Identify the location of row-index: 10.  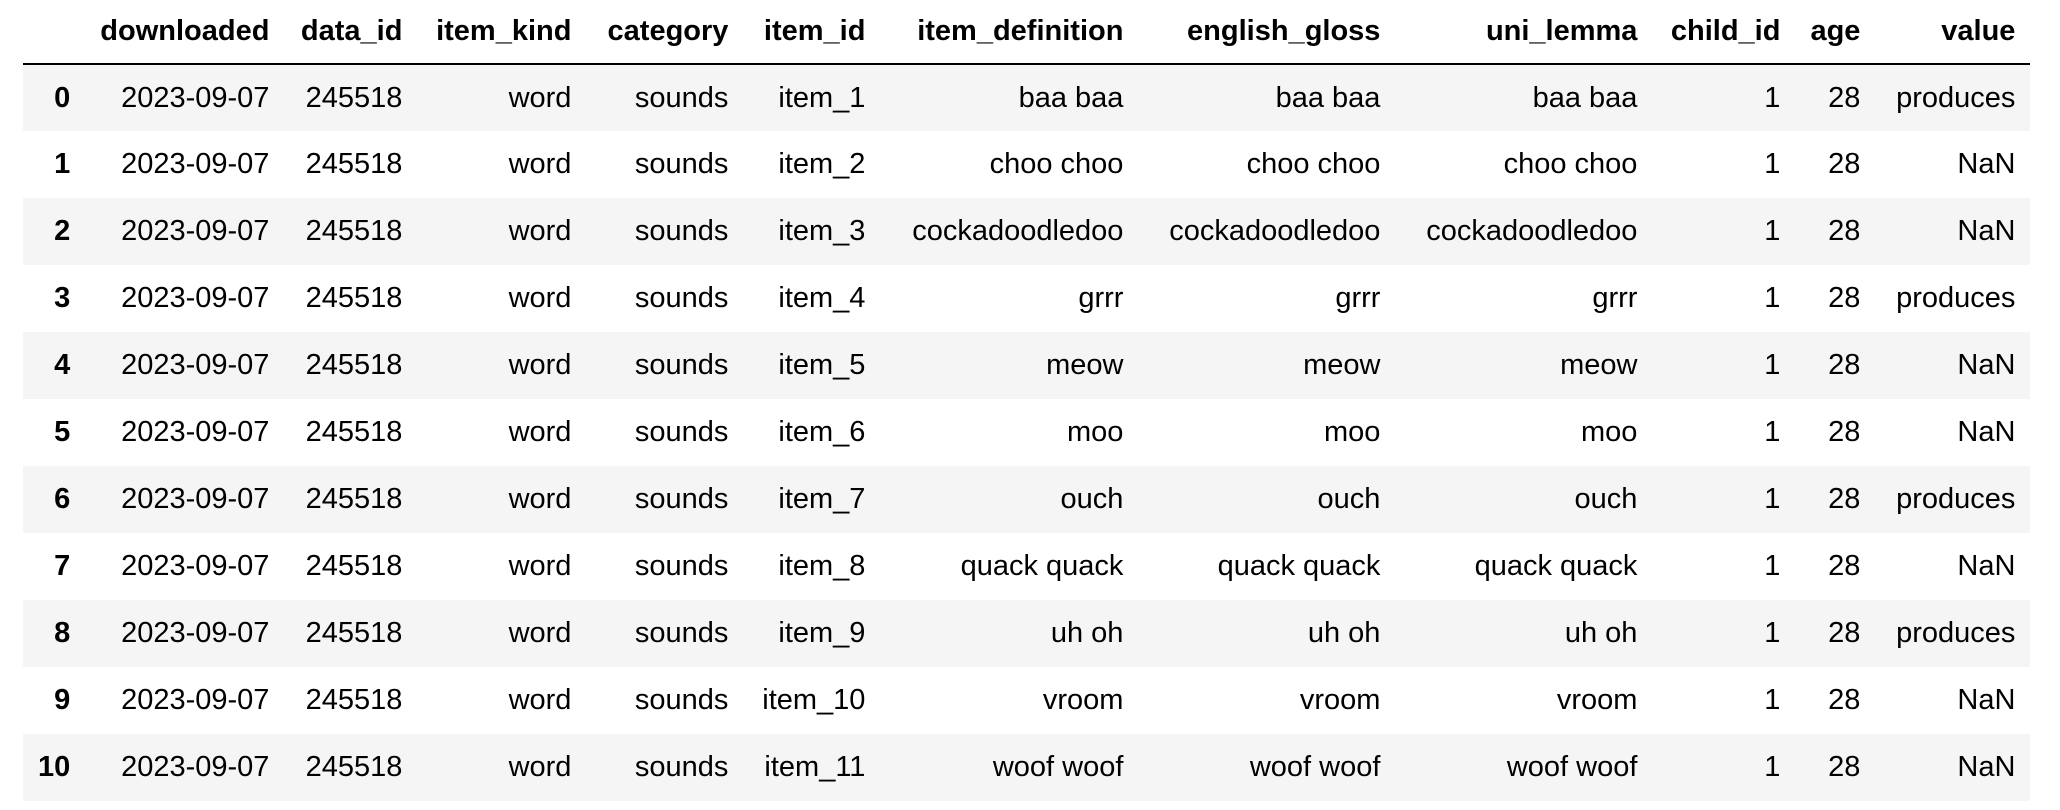
(54, 767).